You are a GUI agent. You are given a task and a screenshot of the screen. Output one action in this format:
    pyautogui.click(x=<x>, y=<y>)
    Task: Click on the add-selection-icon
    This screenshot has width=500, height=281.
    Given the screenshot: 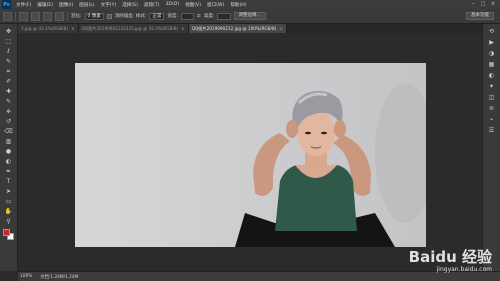 What is the action you would take?
    pyautogui.click(x=35, y=16)
    